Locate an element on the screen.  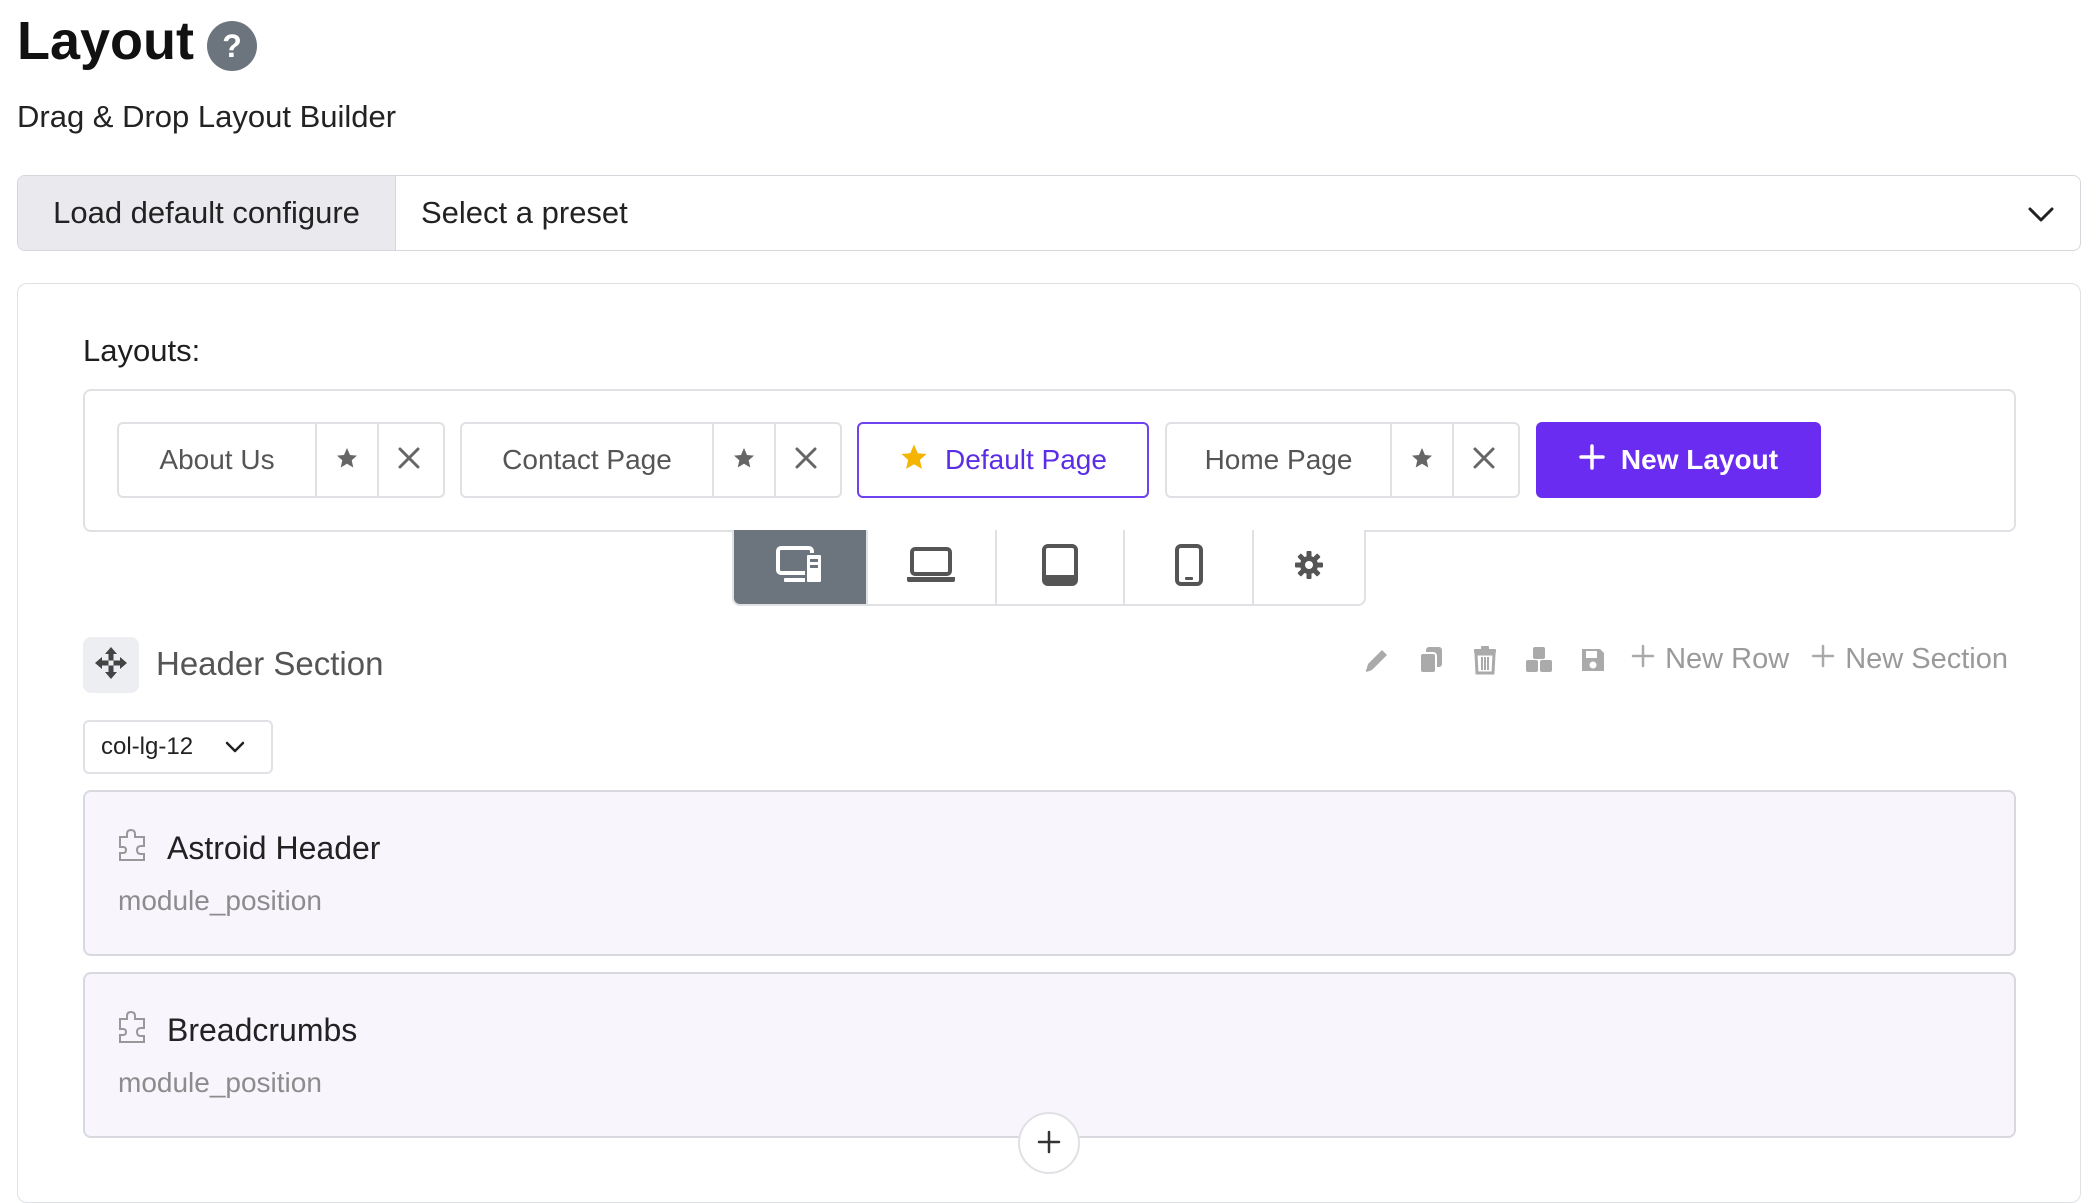
section-title: Header Section is located at coordinates (270, 663).